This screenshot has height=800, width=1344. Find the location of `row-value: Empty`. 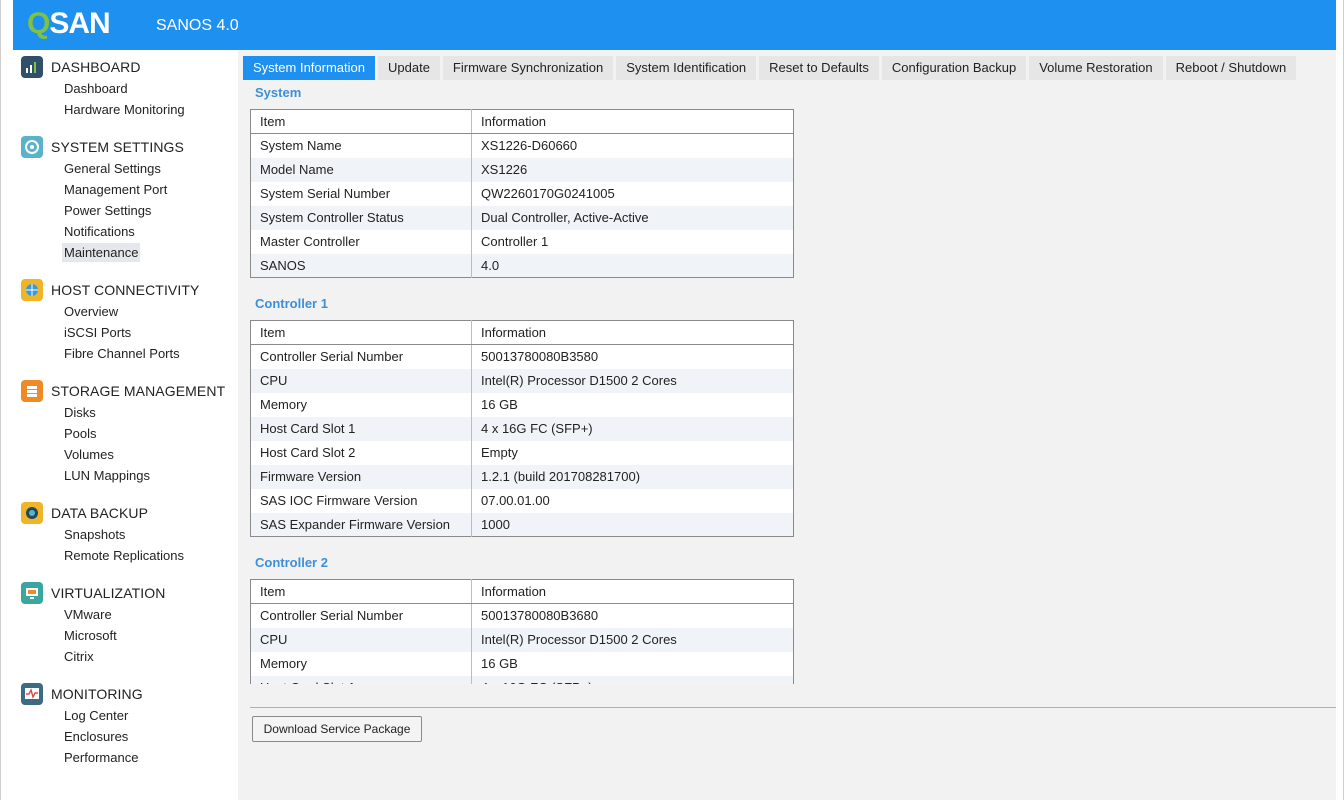

row-value: Empty is located at coordinates (499, 452).